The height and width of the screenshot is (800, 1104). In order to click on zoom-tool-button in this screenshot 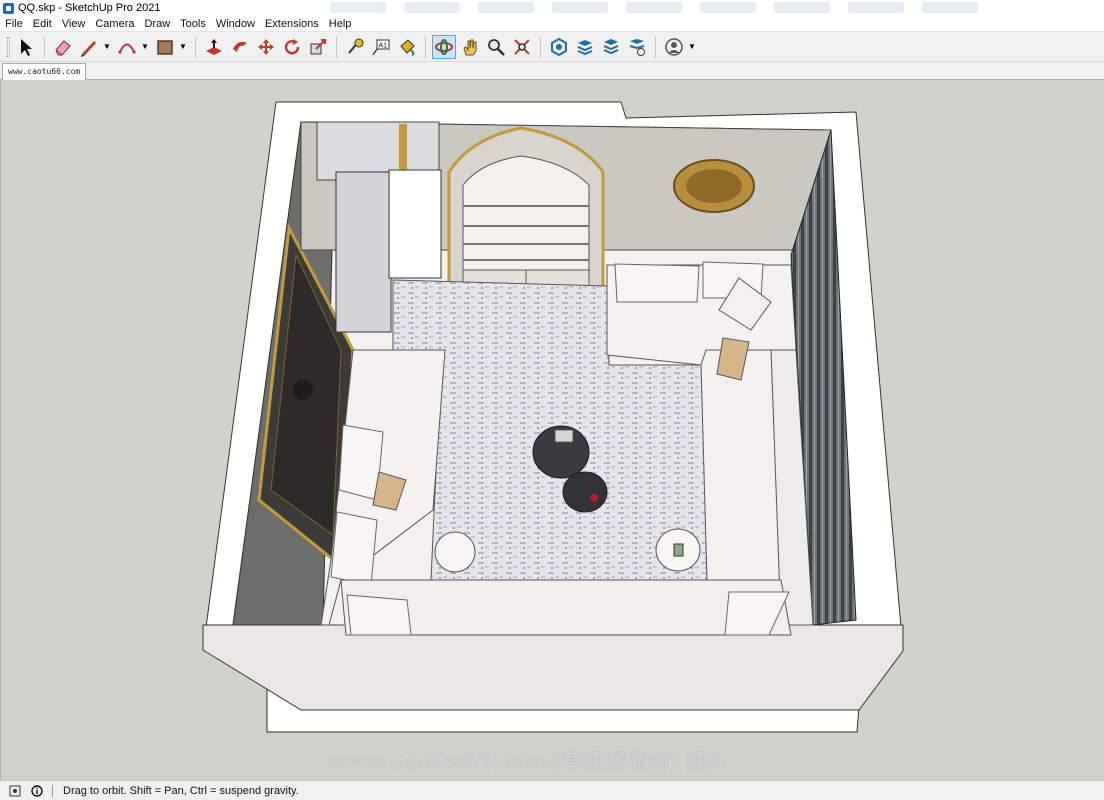, I will do `click(496, 47)`.